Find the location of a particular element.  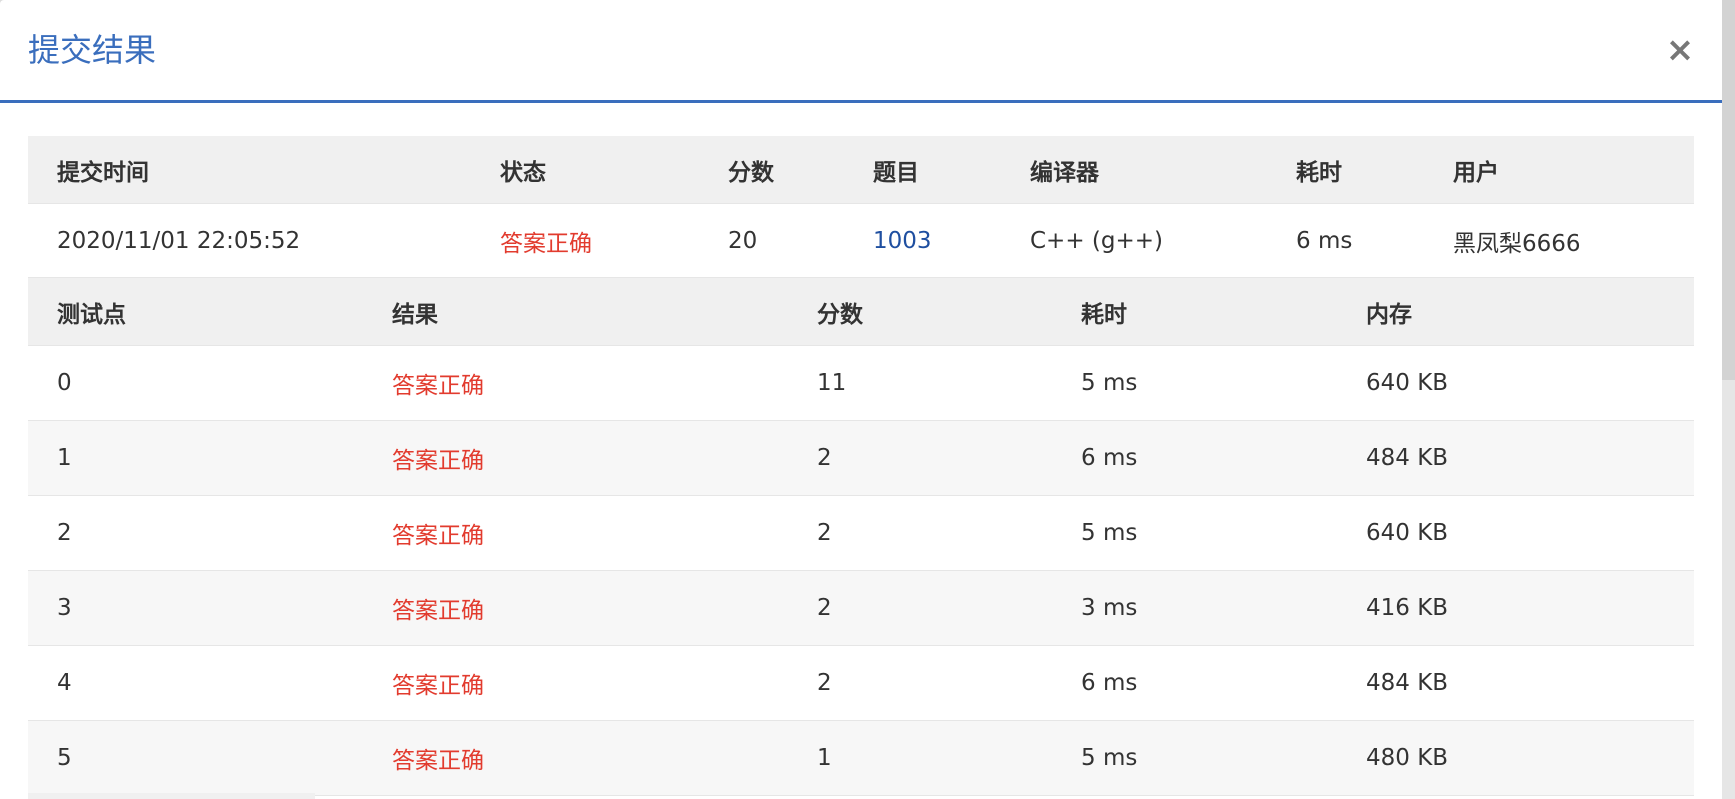

test-case: 3 is located at coordinates (64, 608).